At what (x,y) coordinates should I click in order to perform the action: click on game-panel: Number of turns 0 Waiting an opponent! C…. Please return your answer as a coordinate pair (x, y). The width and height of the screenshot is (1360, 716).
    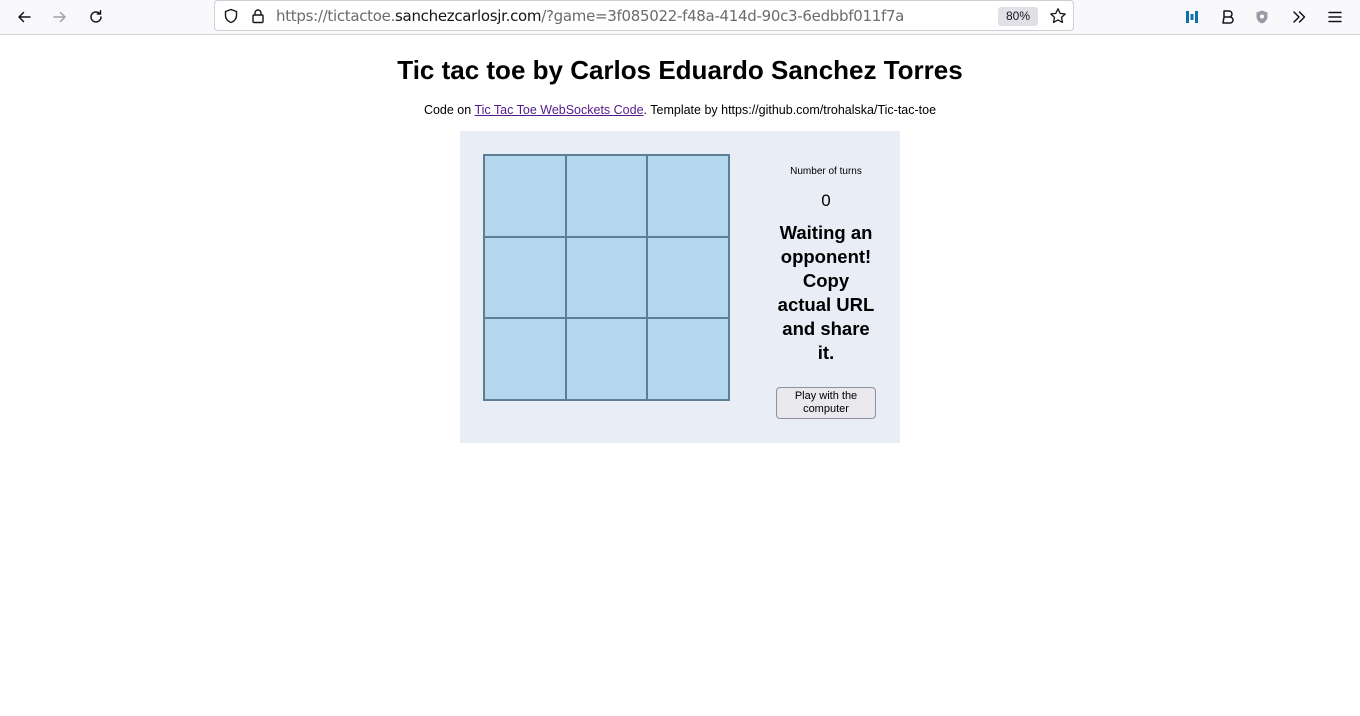
    Looking at the image, I should click on (680, 287).